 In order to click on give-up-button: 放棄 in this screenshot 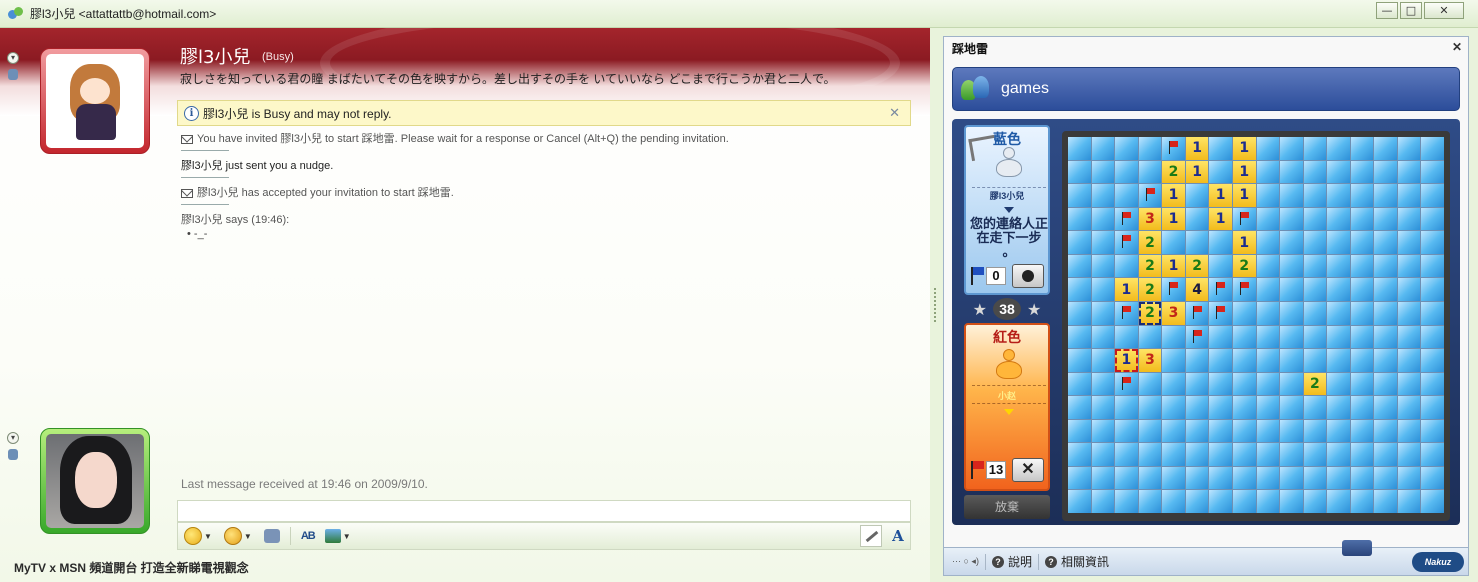, I will do `click(1007, 507)`.